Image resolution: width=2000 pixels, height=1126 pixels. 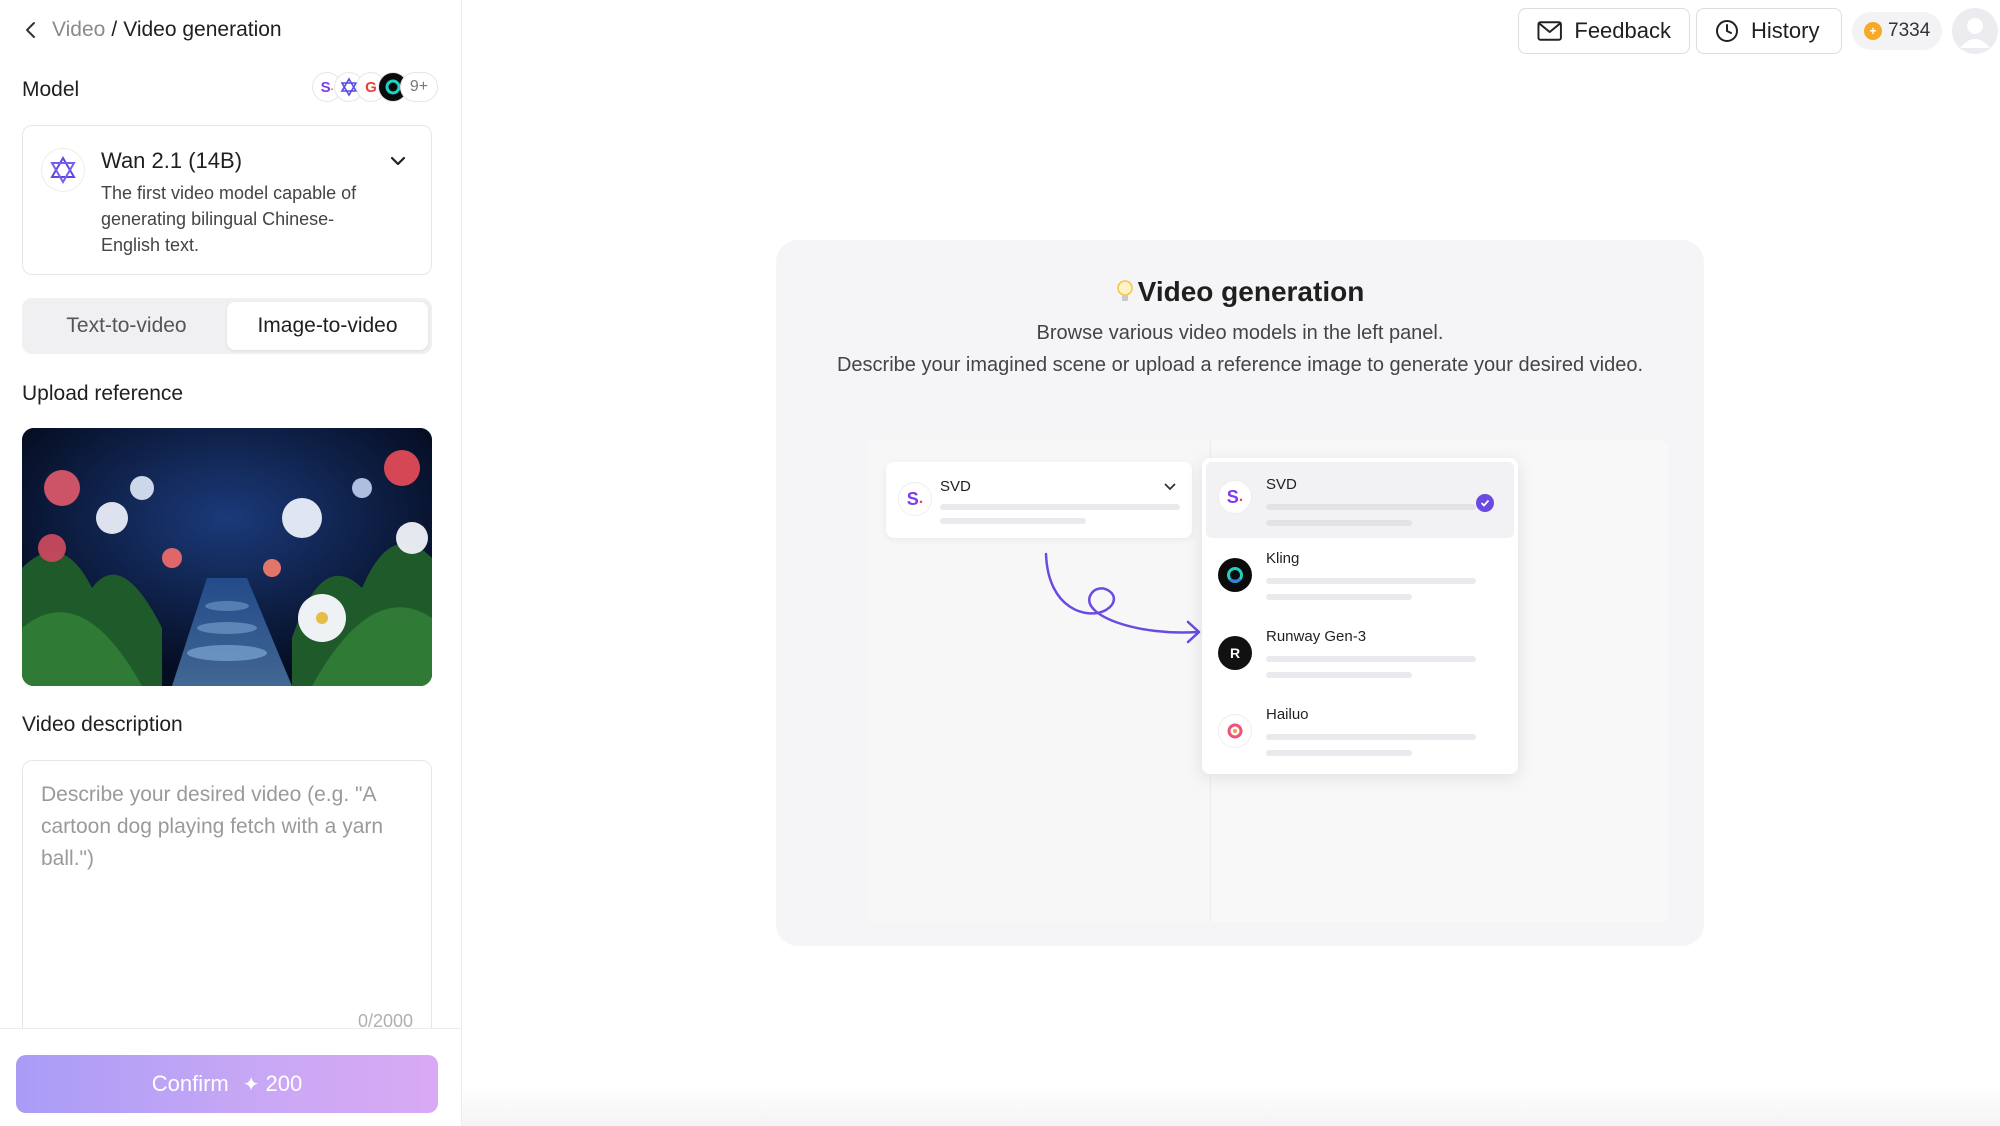 I want to click on feedback-button: Feedback, so click(x=1604, y=31).